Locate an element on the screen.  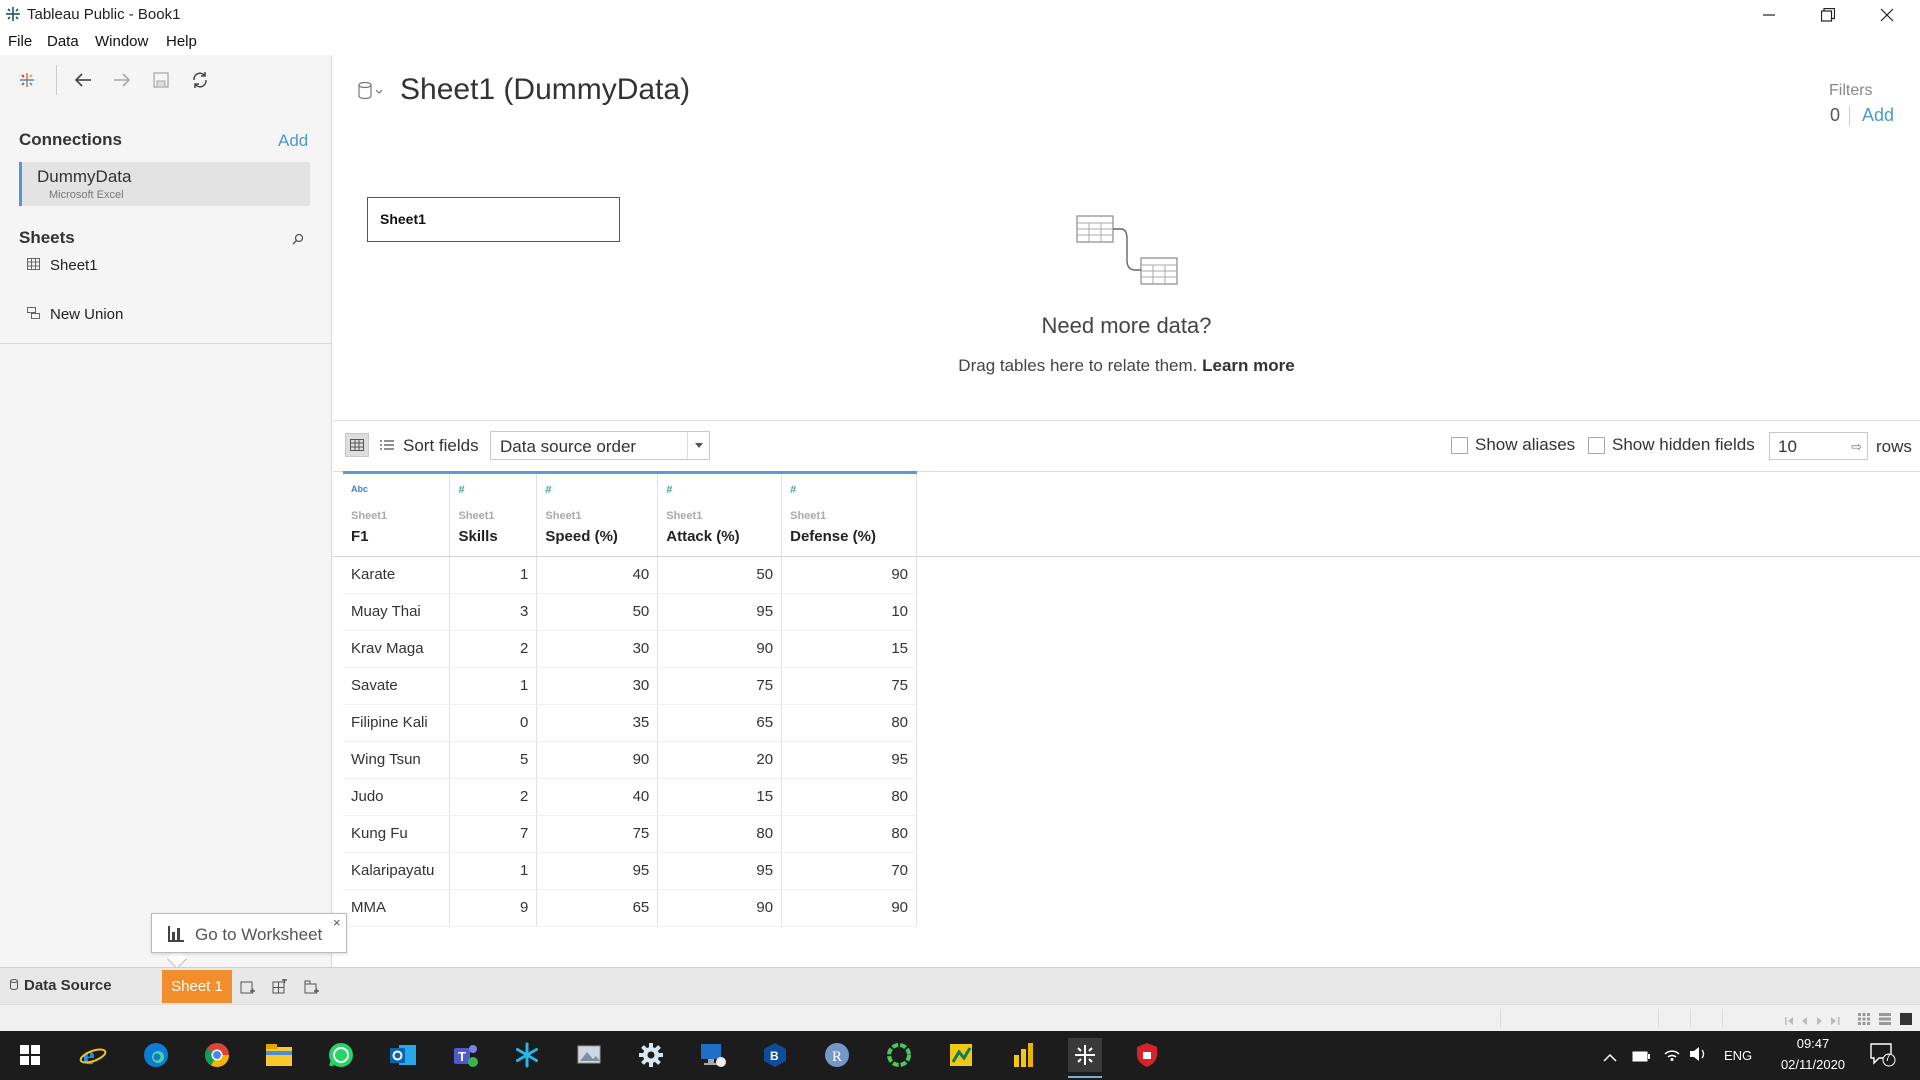
restore-button is located at coordinates (1828, 14).